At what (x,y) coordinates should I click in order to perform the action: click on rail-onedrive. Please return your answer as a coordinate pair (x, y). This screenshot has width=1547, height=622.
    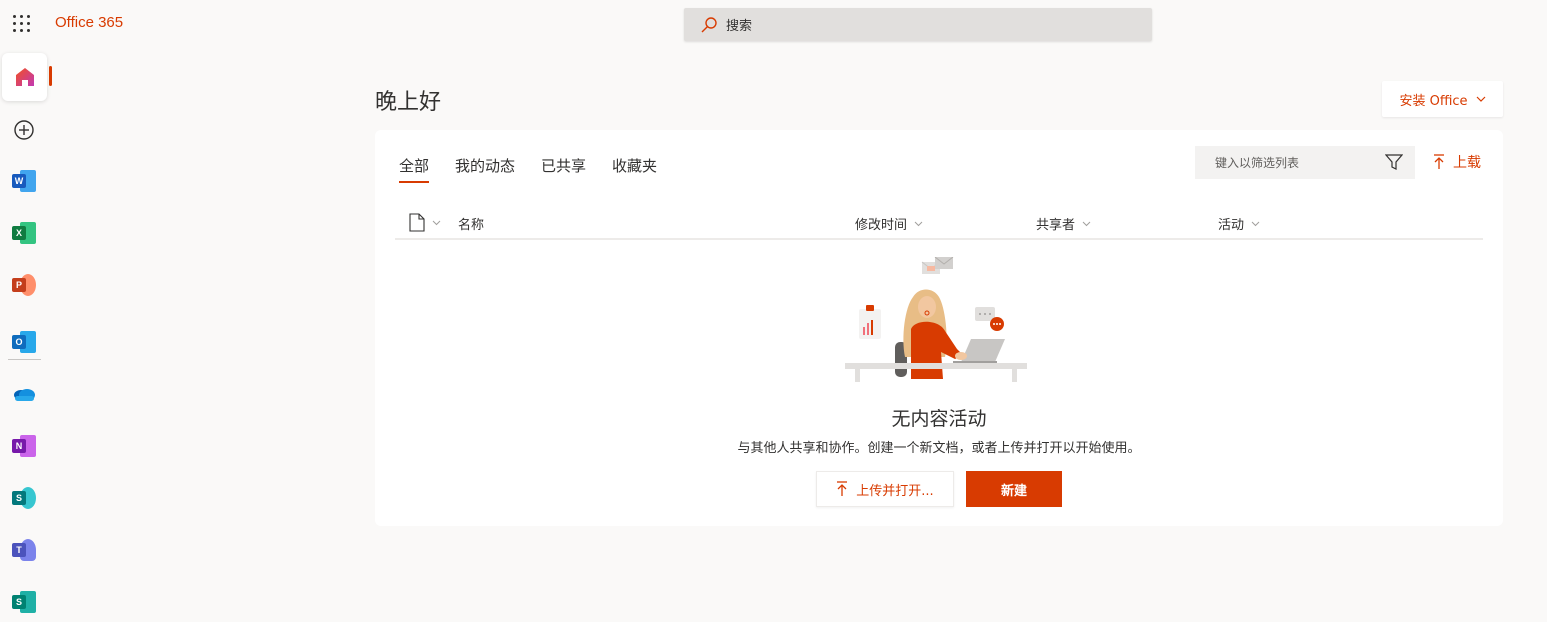
    Looking at the image, I should click on (24, 394).